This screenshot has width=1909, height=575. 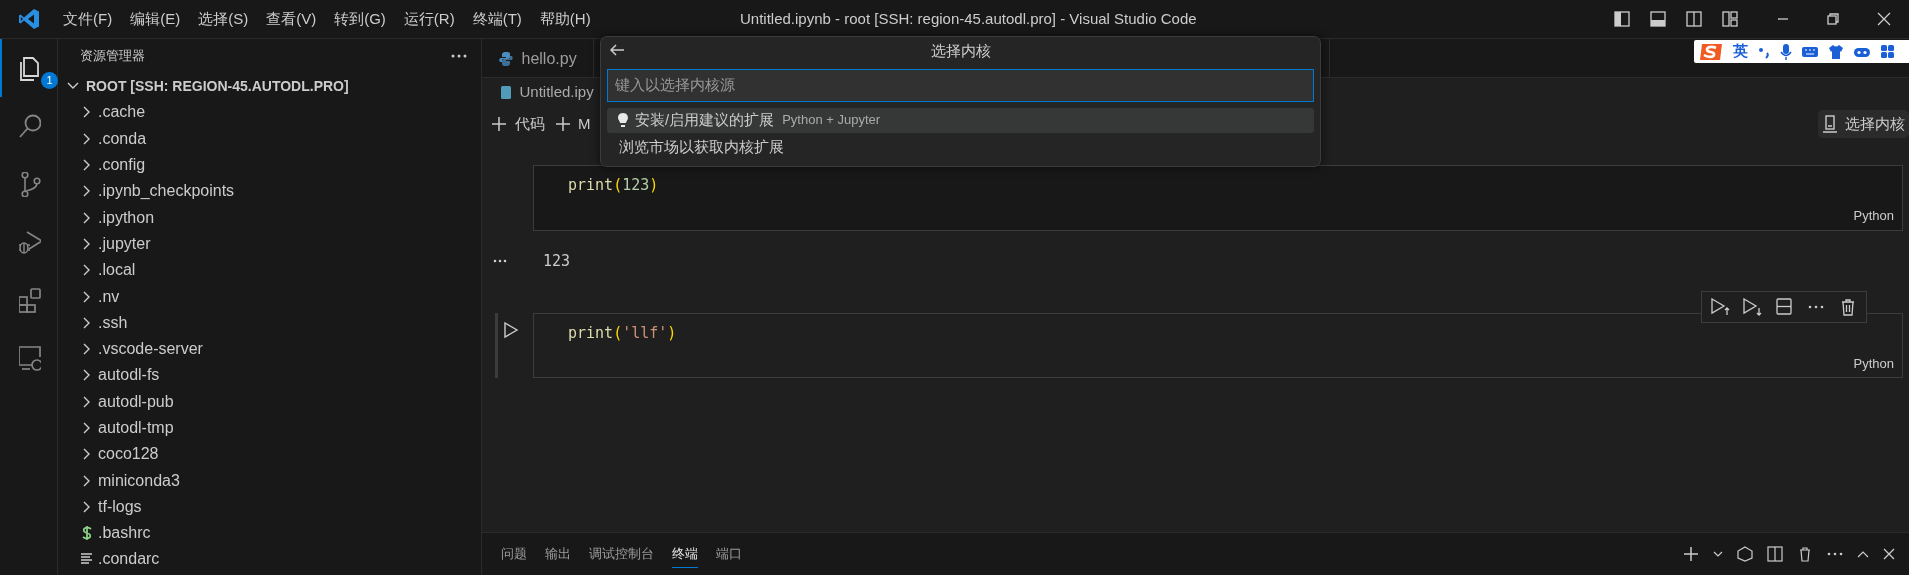 I want to click on code-line: print('llf'), so click(x=622, y=333).